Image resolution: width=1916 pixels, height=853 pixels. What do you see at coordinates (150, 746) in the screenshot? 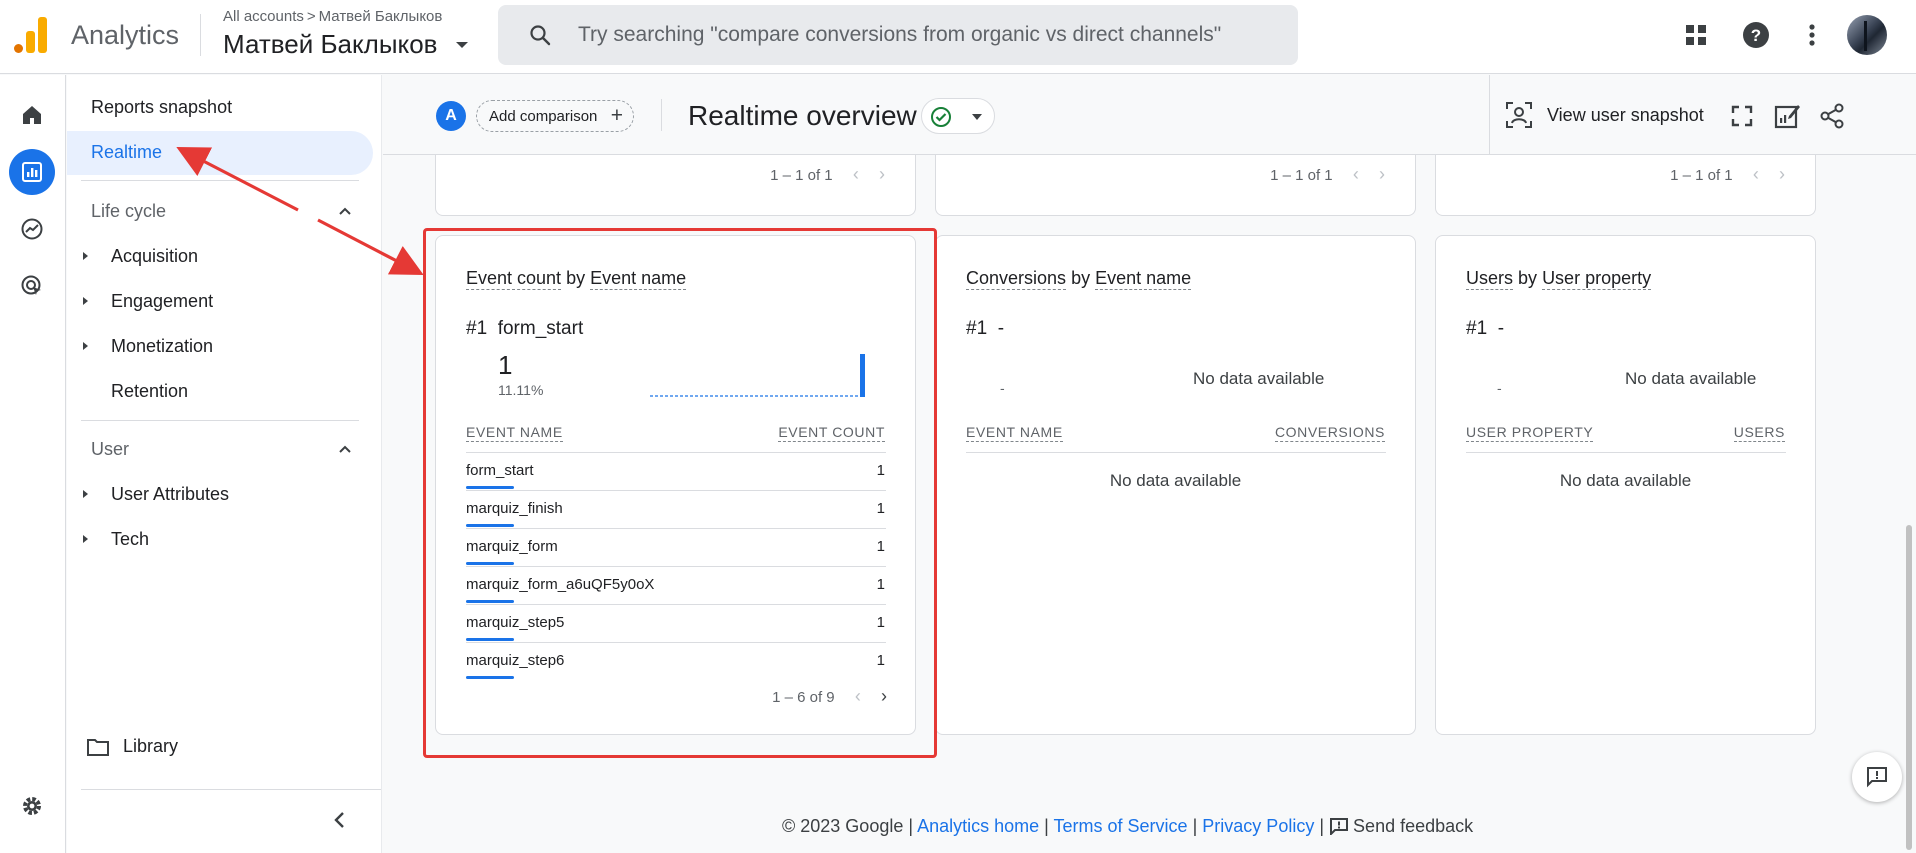
I see `nav-library: Library` at bounding box center [150, 746].